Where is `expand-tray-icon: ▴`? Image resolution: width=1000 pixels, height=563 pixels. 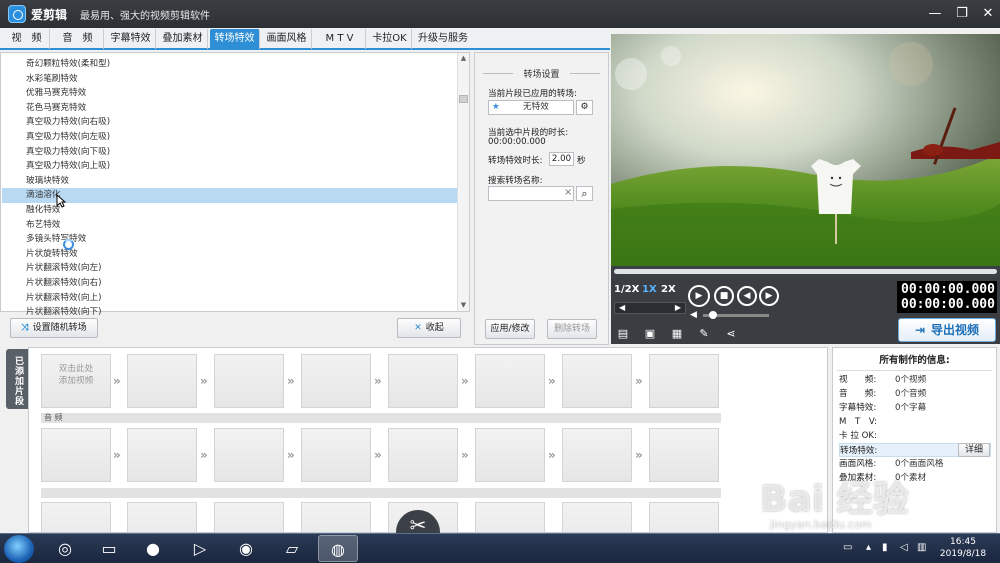 expand-tray-icon: ▴ is located at coordinates (868, 547).